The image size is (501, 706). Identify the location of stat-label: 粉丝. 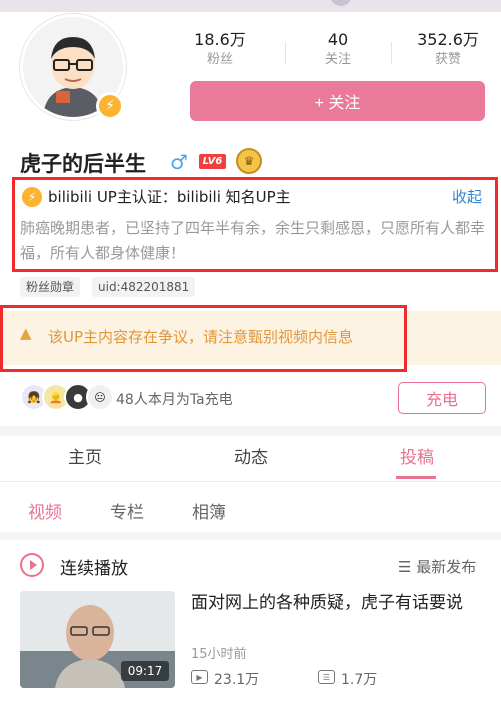
(219, 59).